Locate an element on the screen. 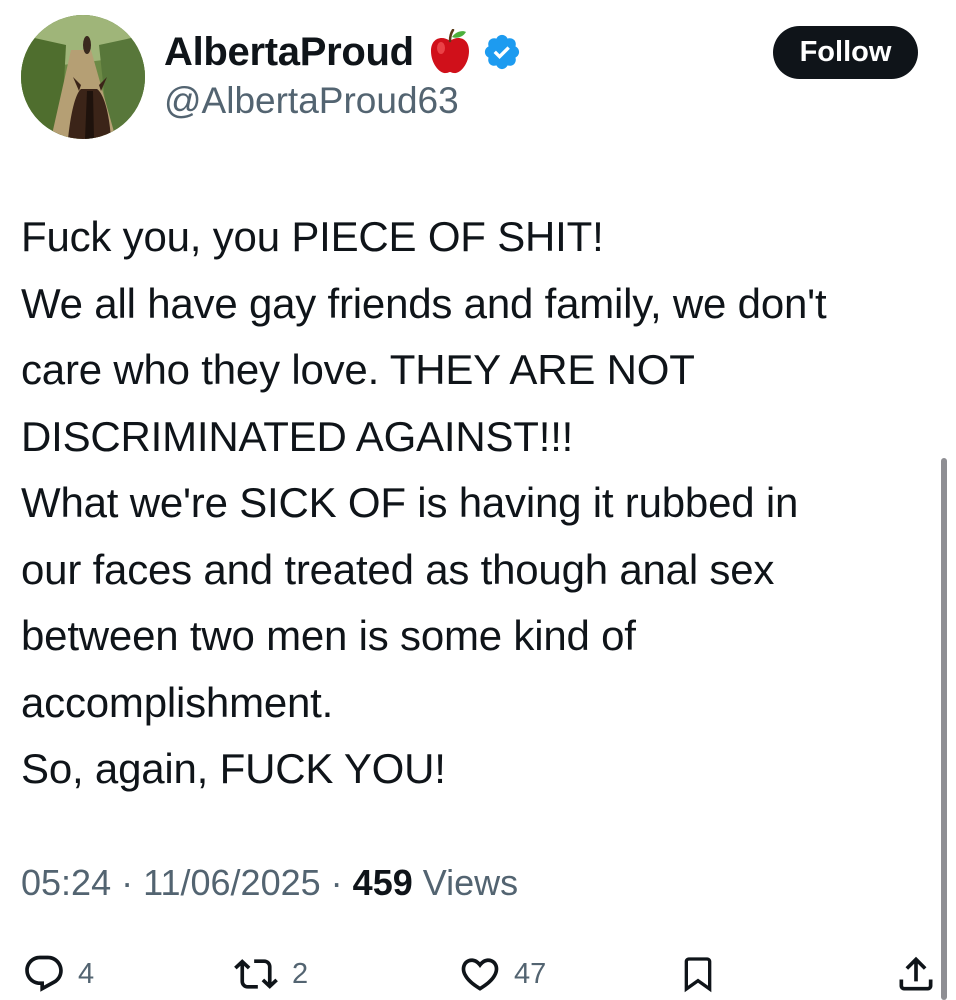 The height and width of the screenshot is (1000, 956). views-count: 459 is located at coordinates (382, 882).